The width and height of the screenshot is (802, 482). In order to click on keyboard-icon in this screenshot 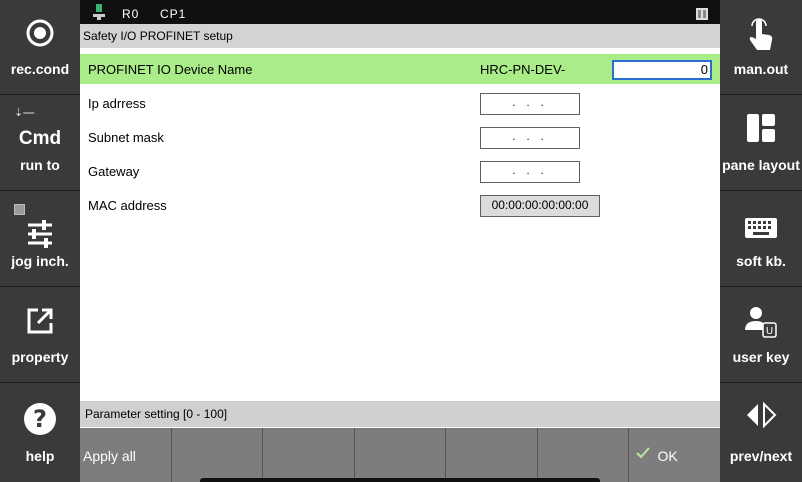, I will do `click(761, 228)`.